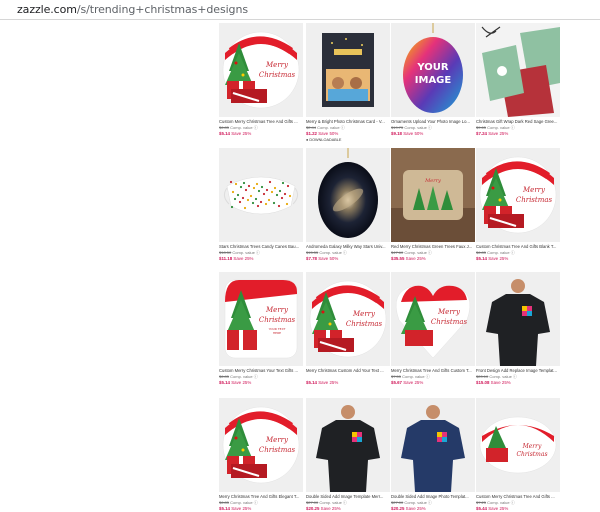 The width and height of the screenshot is (600, 512). Describe the element at coordinates (226, 258) in the screenshot. I see `sale-price: $11.18` at that location.